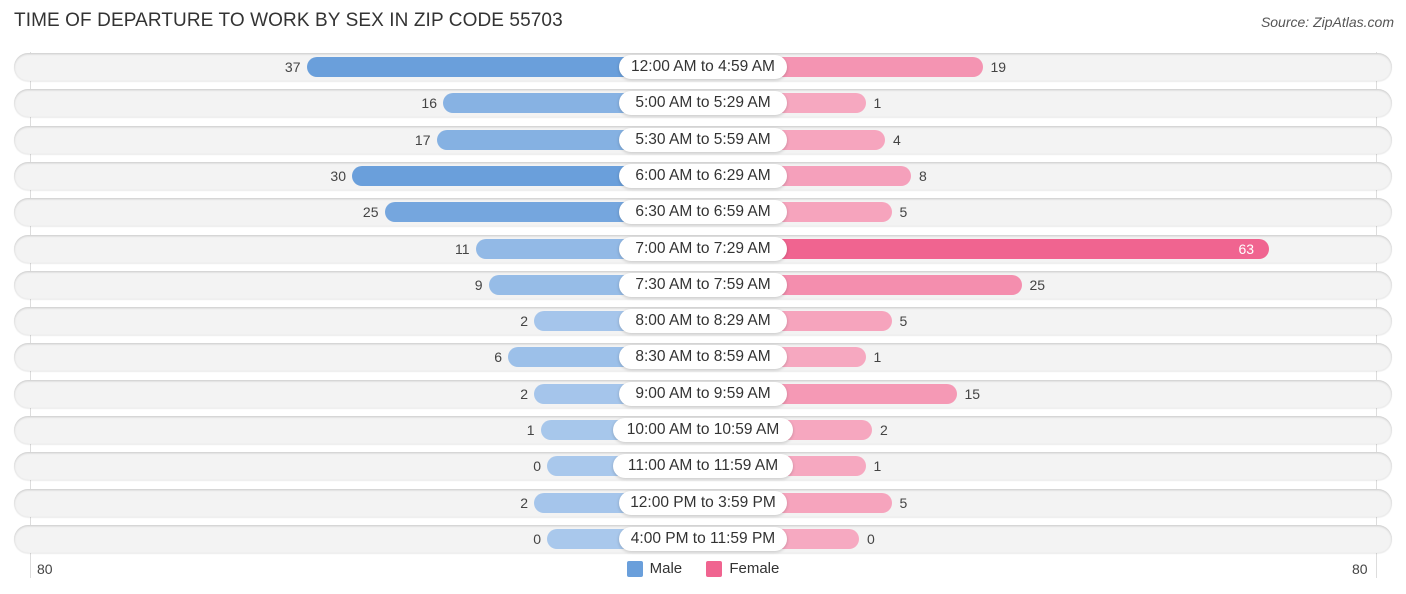  What do you see at coordinates (703, 357) in the screenshot?
I see `category-label: 8:30 AM to 8:59 AM` at bounding box center [703, 357].